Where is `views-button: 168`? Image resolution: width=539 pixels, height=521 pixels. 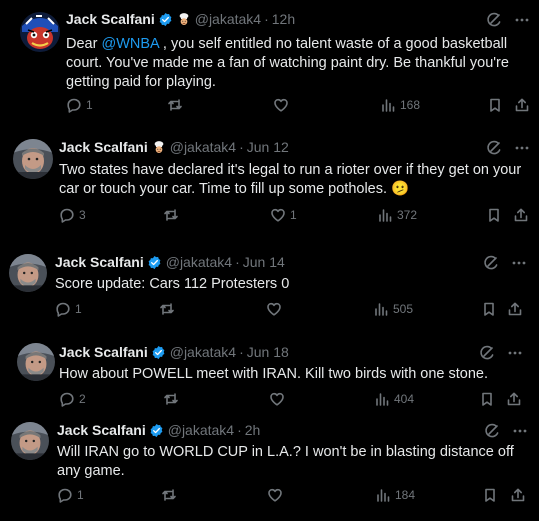
views-button: 168 is located at coordinates (400, 105).